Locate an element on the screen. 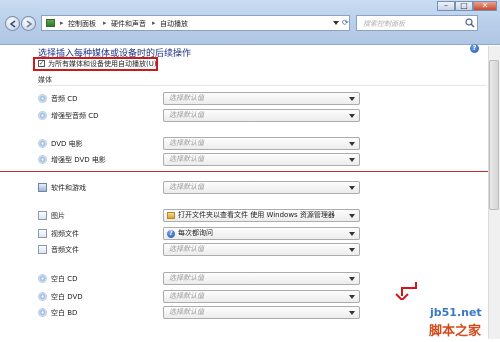  row-label-video-files: 视频文件 is located at coordinates (65, 234).